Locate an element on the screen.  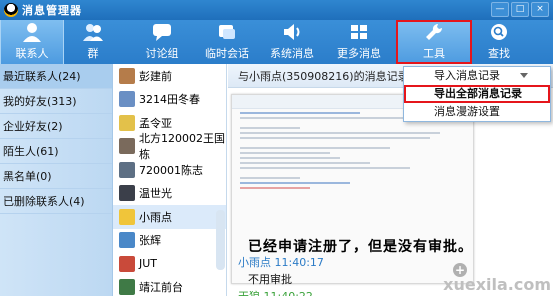
search-icon is located at coordinates (499, 32).